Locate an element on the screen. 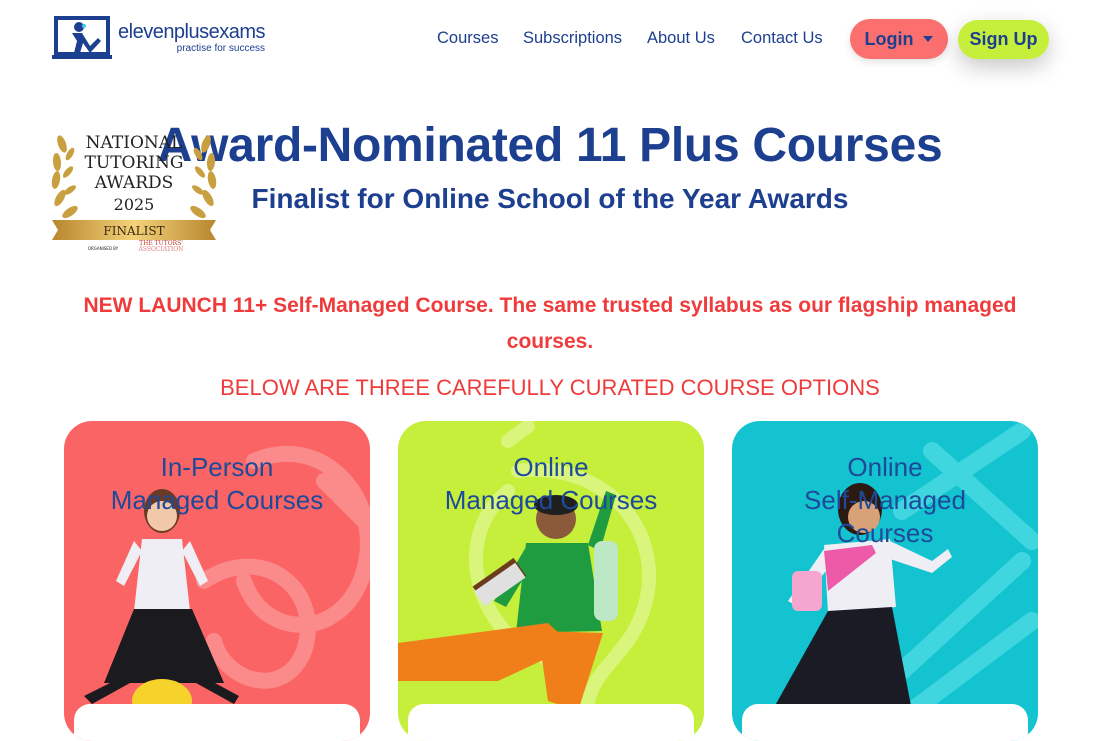  site-logo: elevenplusexams practise for success is located at coordinates (158, 38).